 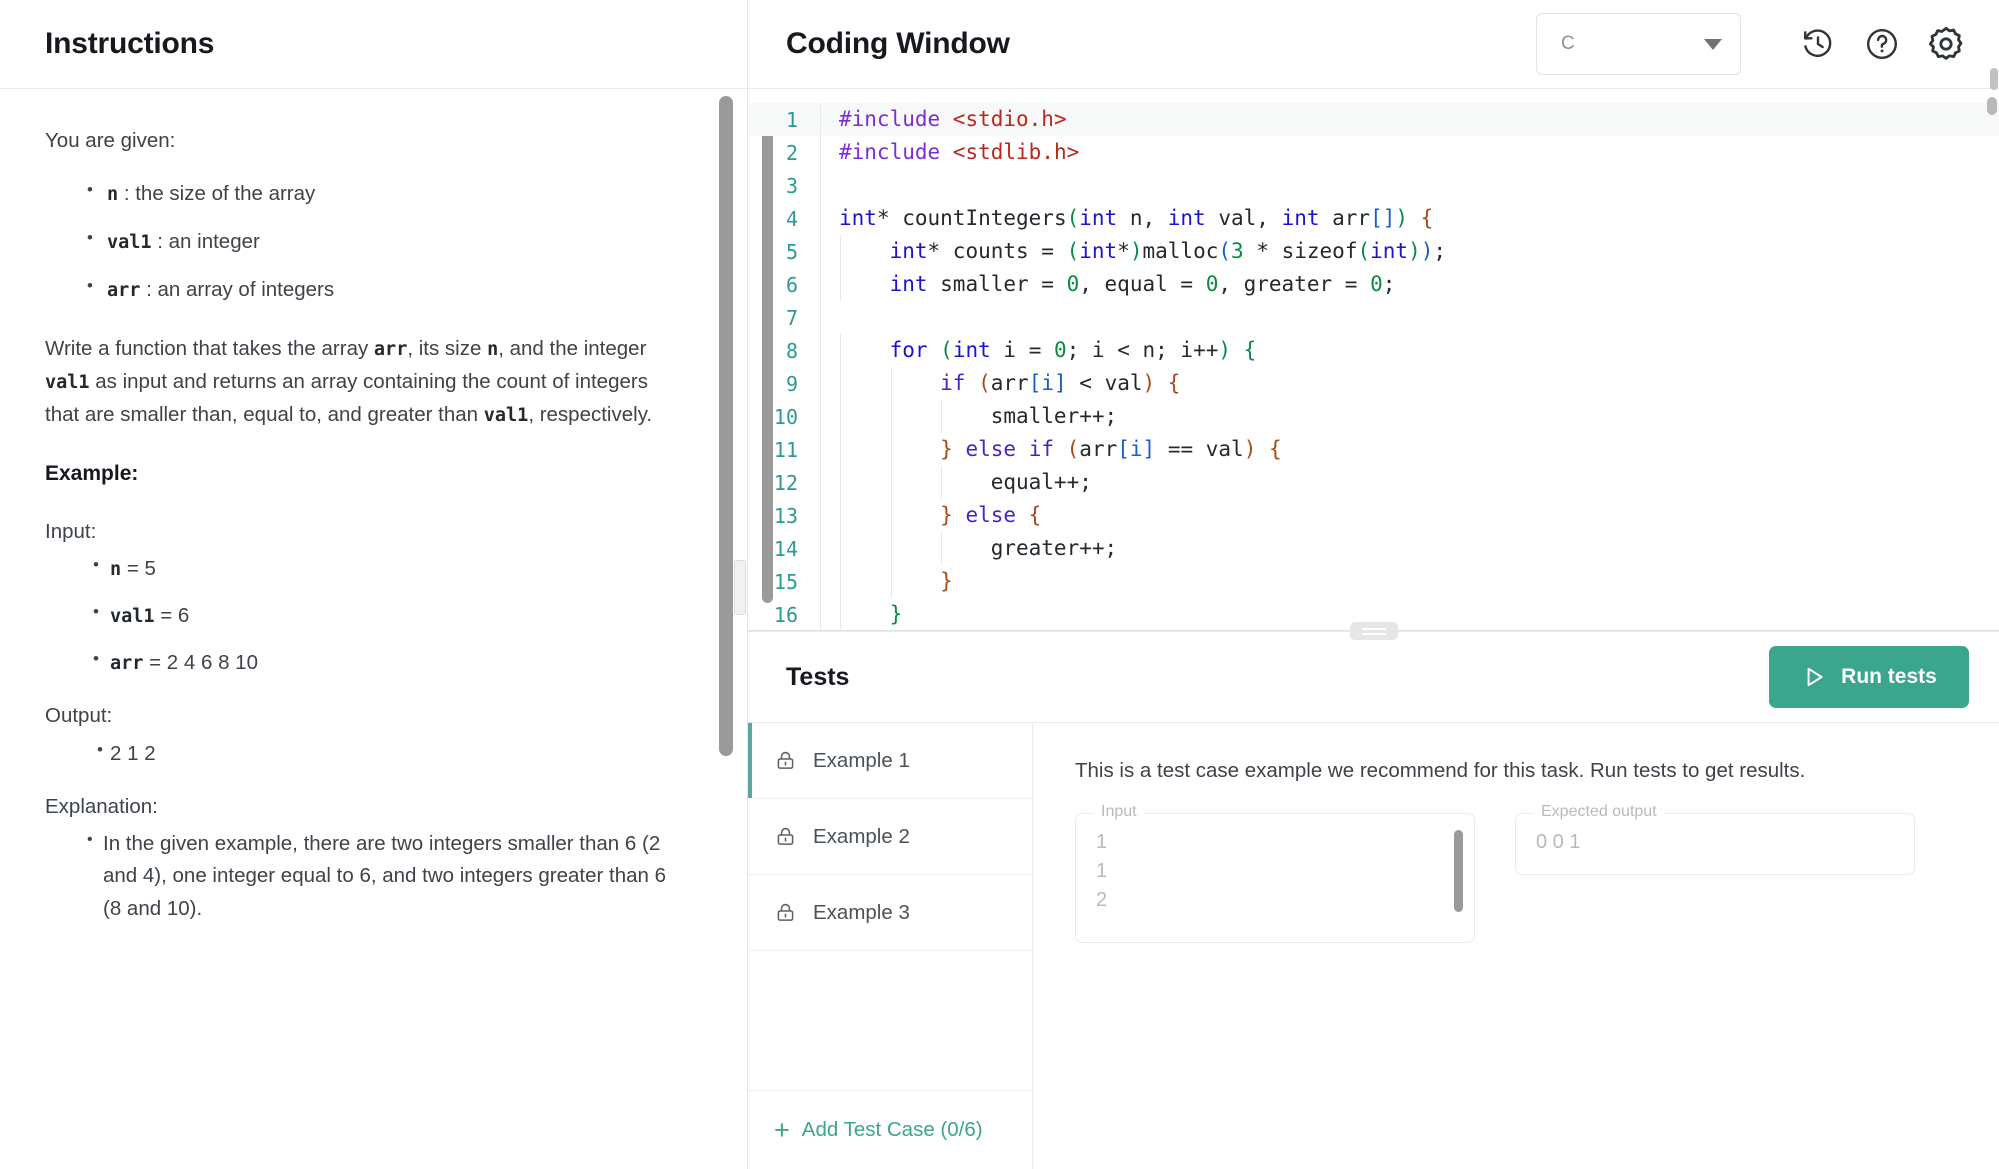 What do you see at coordinates (953, 383) in the screenshot?
I see `code-token: if` at bounding box center [953, 383].